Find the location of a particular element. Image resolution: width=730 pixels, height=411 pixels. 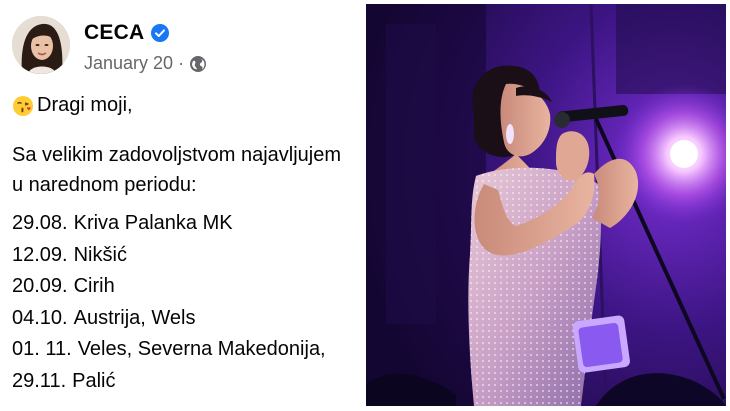

list-item: 20.09. Cirih is located at coordinates (169, 287).